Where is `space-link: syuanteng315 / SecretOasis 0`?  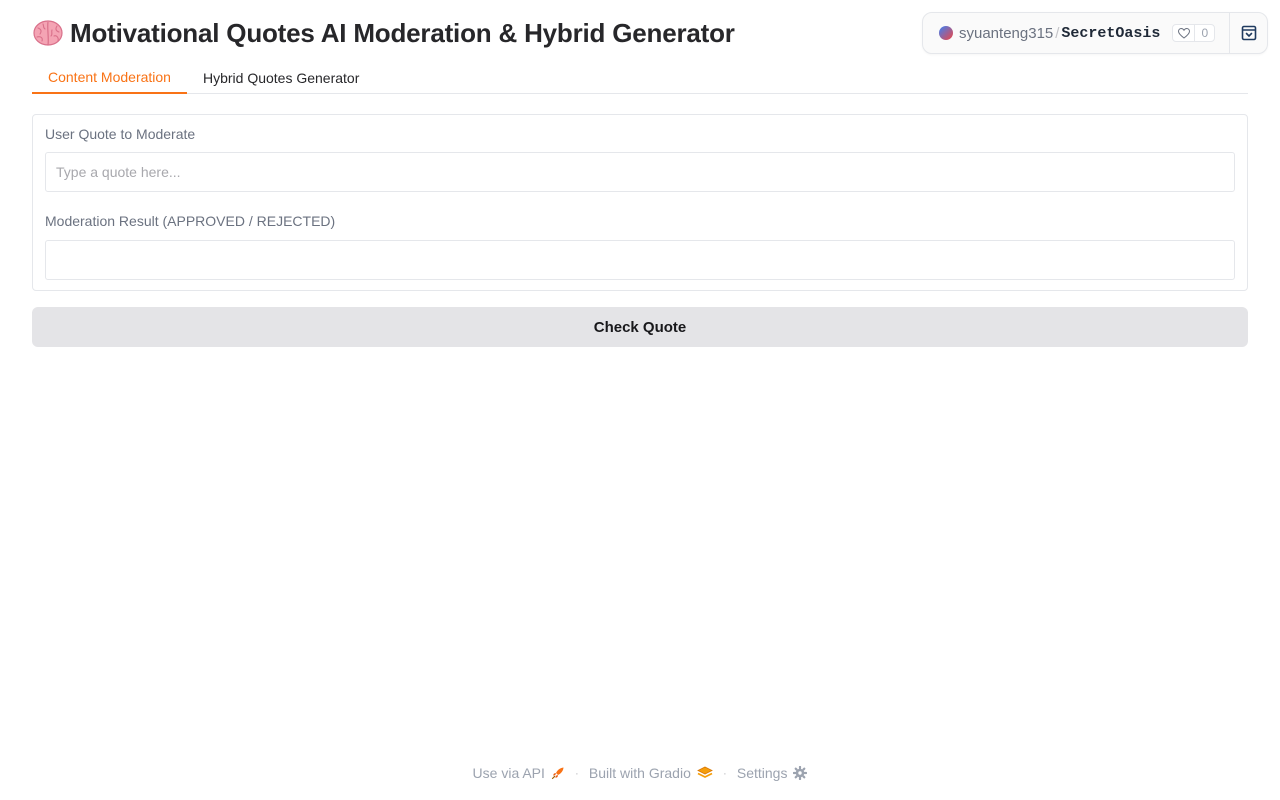 space-link: syuanteng315 / SecretOasis 0 is located at coordinates (1070, 33).